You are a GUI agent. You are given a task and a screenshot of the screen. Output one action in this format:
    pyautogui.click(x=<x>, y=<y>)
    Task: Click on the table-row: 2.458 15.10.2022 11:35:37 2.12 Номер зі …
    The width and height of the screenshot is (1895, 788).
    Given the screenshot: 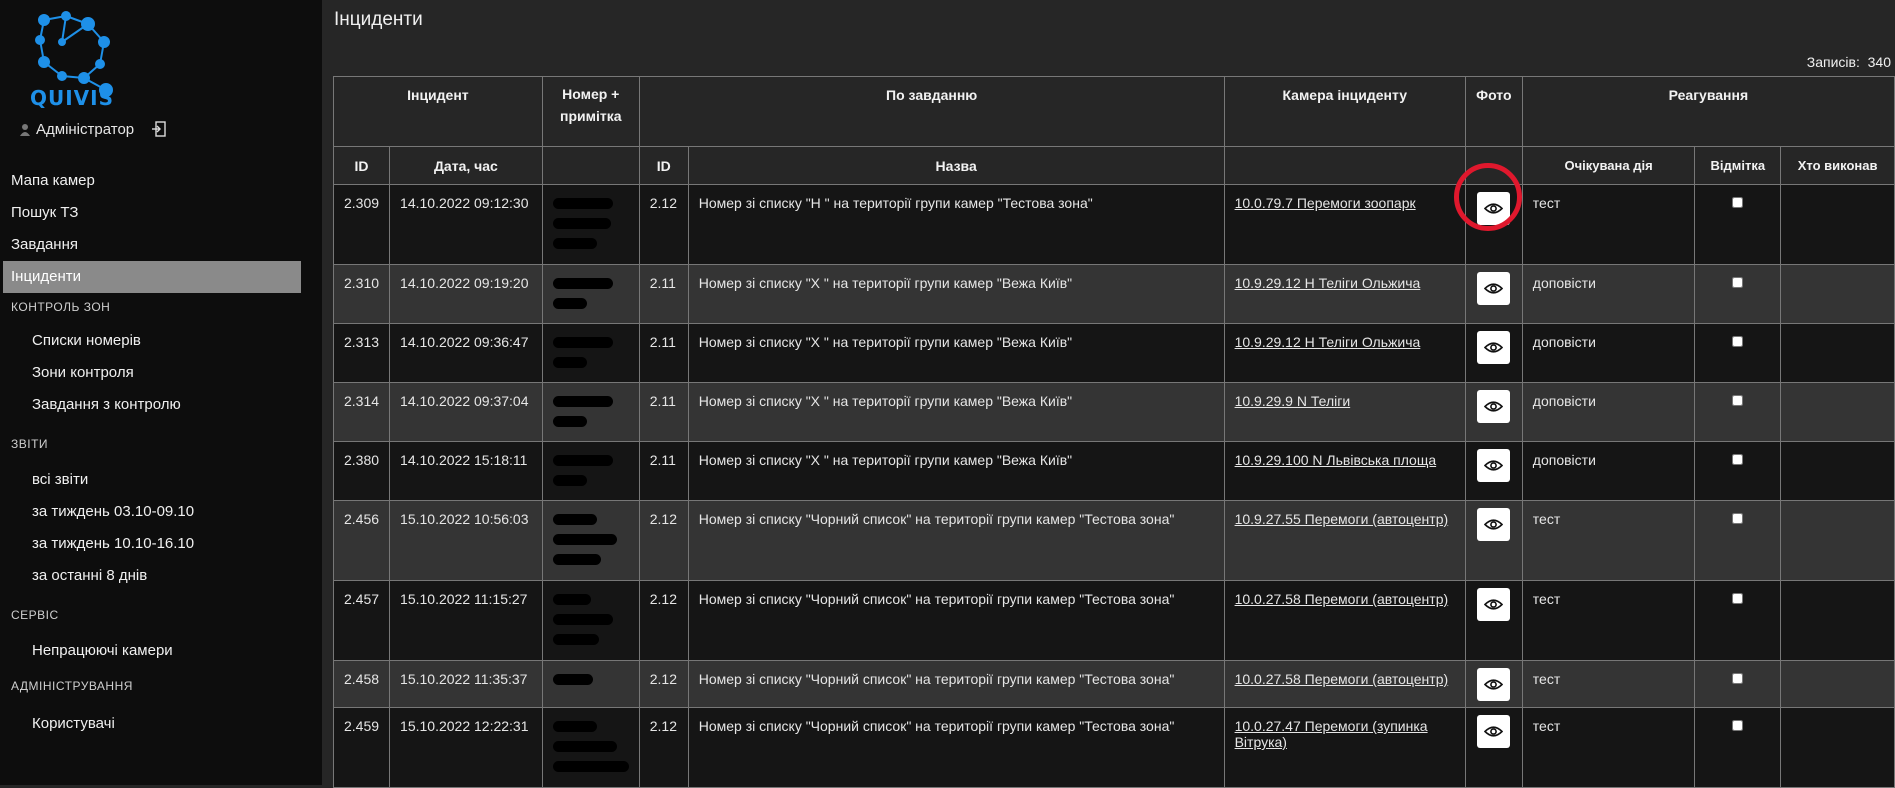 What is the action you would take?
    pyautogui.click(x=1113, y=684)
    